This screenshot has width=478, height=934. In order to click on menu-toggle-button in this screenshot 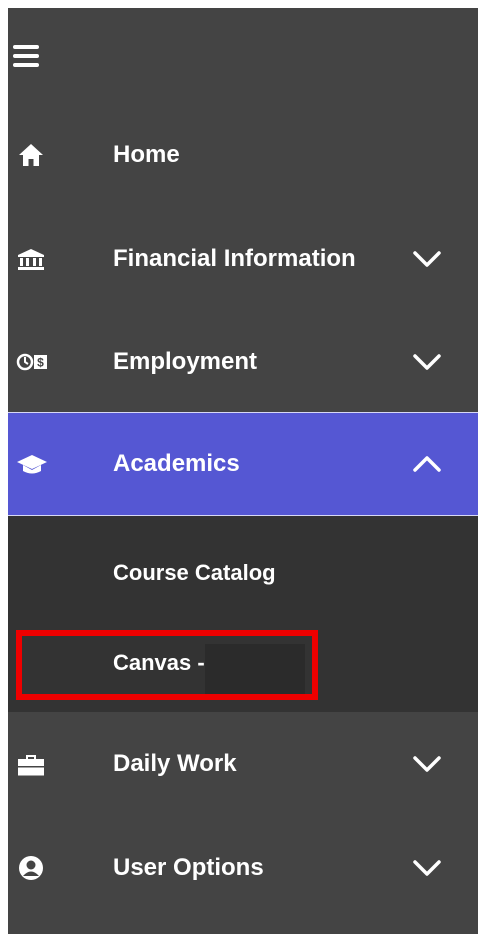, I will do `click(243, 55)`.